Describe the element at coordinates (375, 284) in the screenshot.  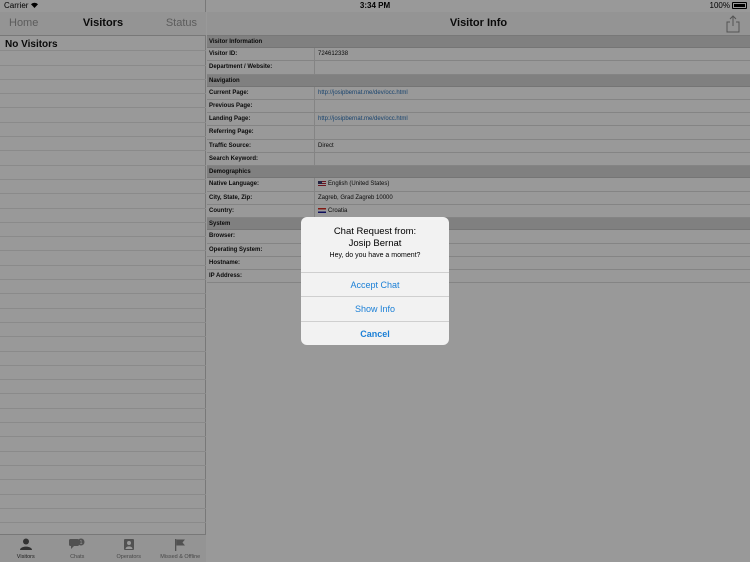
I see `accept-chat-button: Accept Chat` at that location.